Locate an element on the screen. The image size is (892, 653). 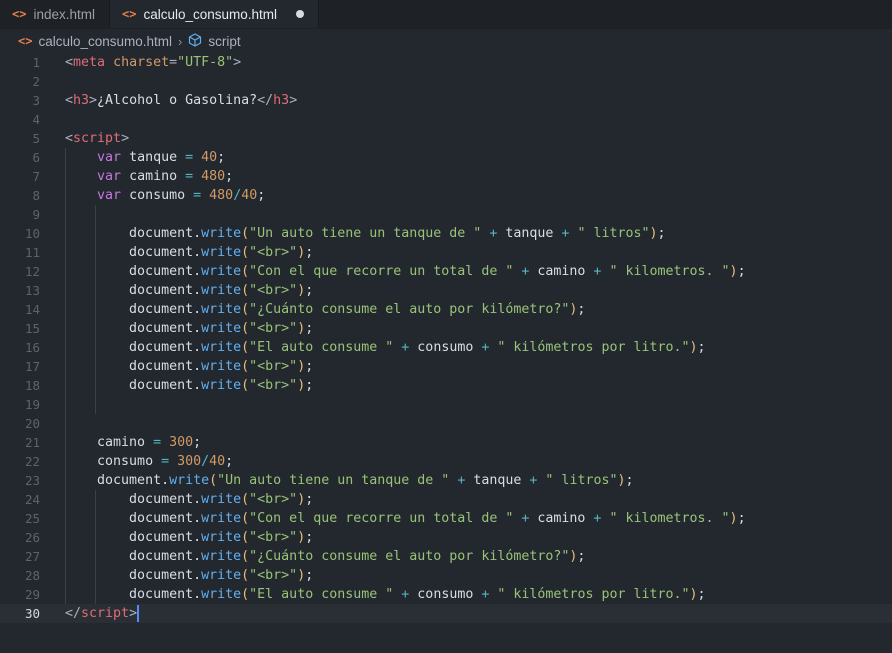
code-token: < is located at coordinates (69, 100).